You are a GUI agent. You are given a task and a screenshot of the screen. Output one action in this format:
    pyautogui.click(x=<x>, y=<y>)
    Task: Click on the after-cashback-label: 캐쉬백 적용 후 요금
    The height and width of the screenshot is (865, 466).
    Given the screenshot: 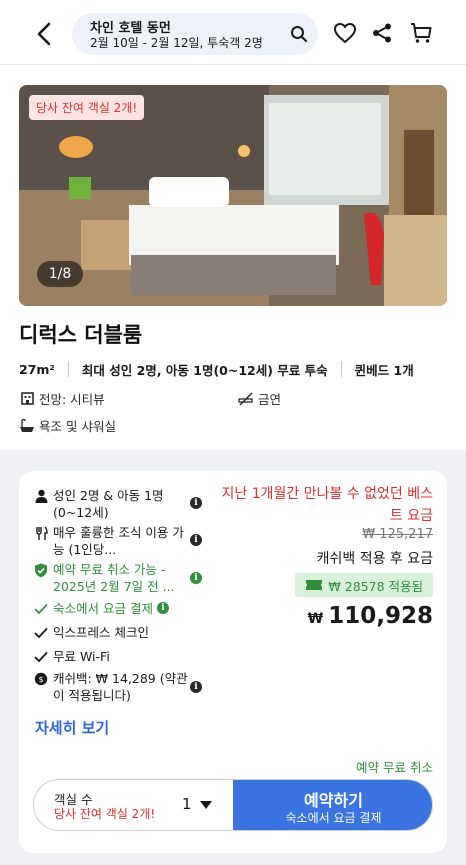 What is the action you would take?
    pyautogui.click(x=374, y=559)
    